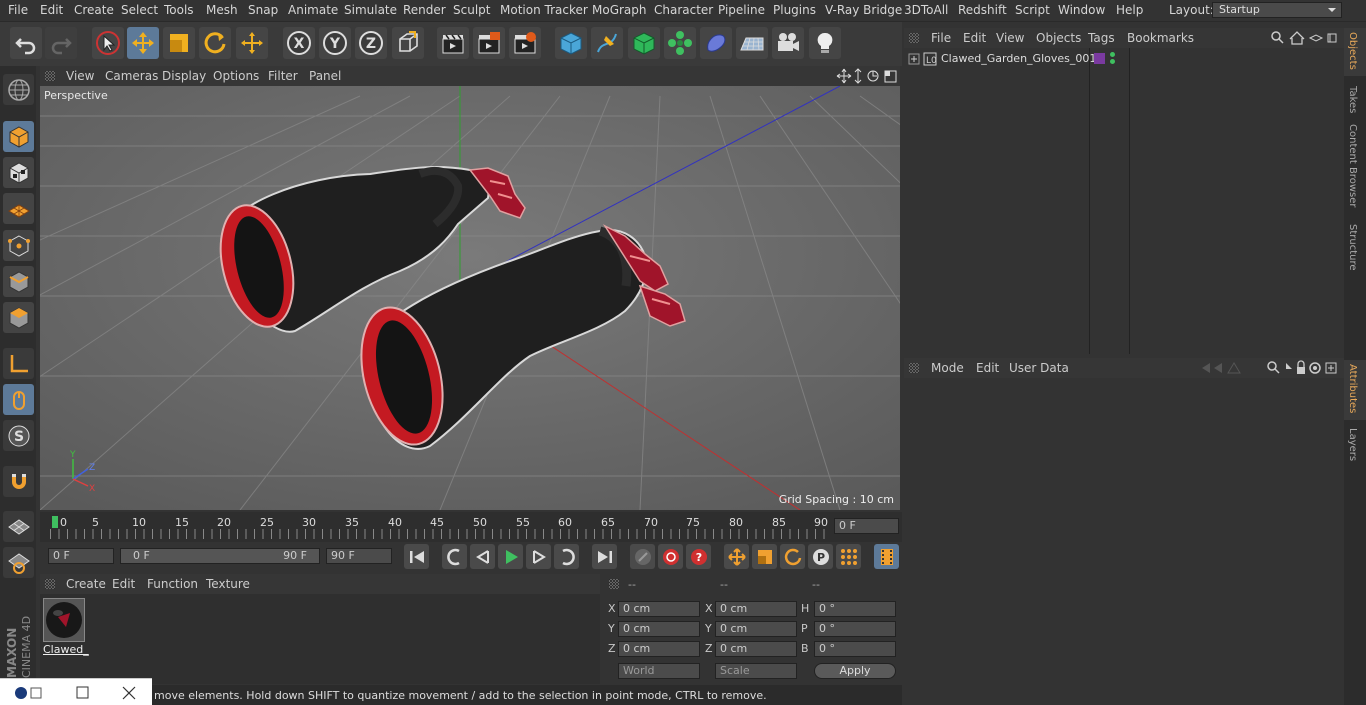 The image size is (1366, 705). Describe the element at coordinates (18, 10) in the screenshot. I see `menu-file: File` at that location.